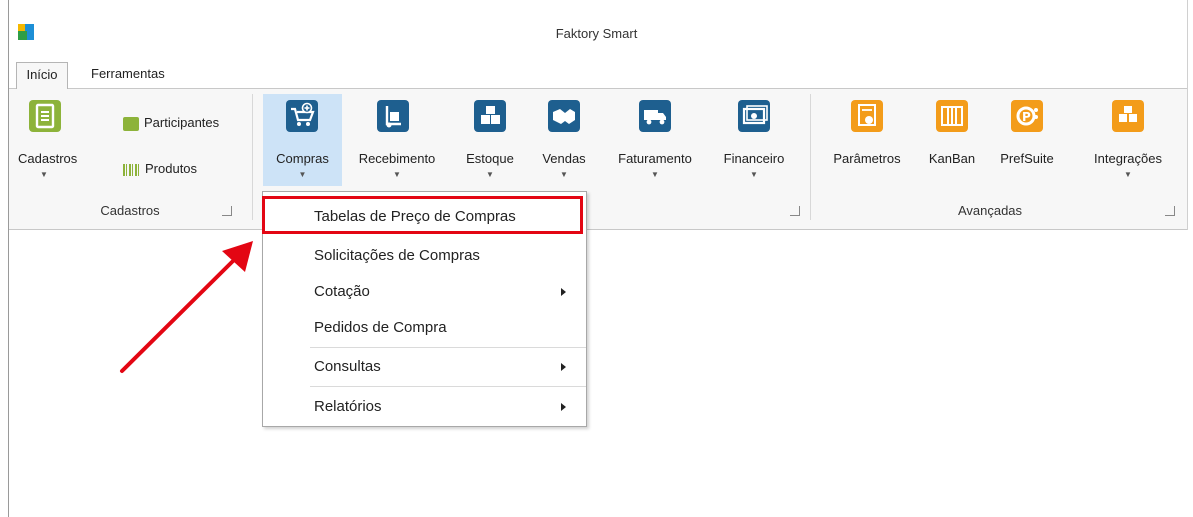  What do you see at coordinates (952, 116) in the screenshot?
I see `kanban-icon` at bounding box center [952, 116].